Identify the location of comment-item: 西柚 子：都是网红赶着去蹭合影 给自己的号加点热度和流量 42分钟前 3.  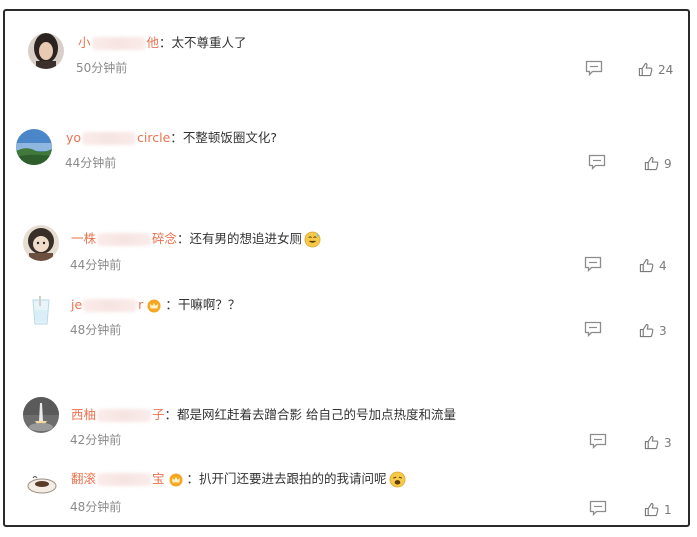
(346, 423).